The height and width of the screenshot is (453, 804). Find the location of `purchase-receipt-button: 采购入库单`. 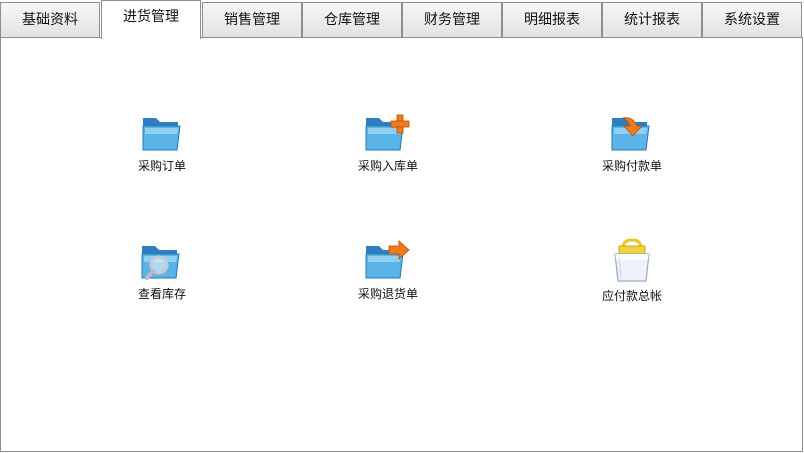

purchase-receipt-button: 采购入库单 is located at coordinates (388, 142).